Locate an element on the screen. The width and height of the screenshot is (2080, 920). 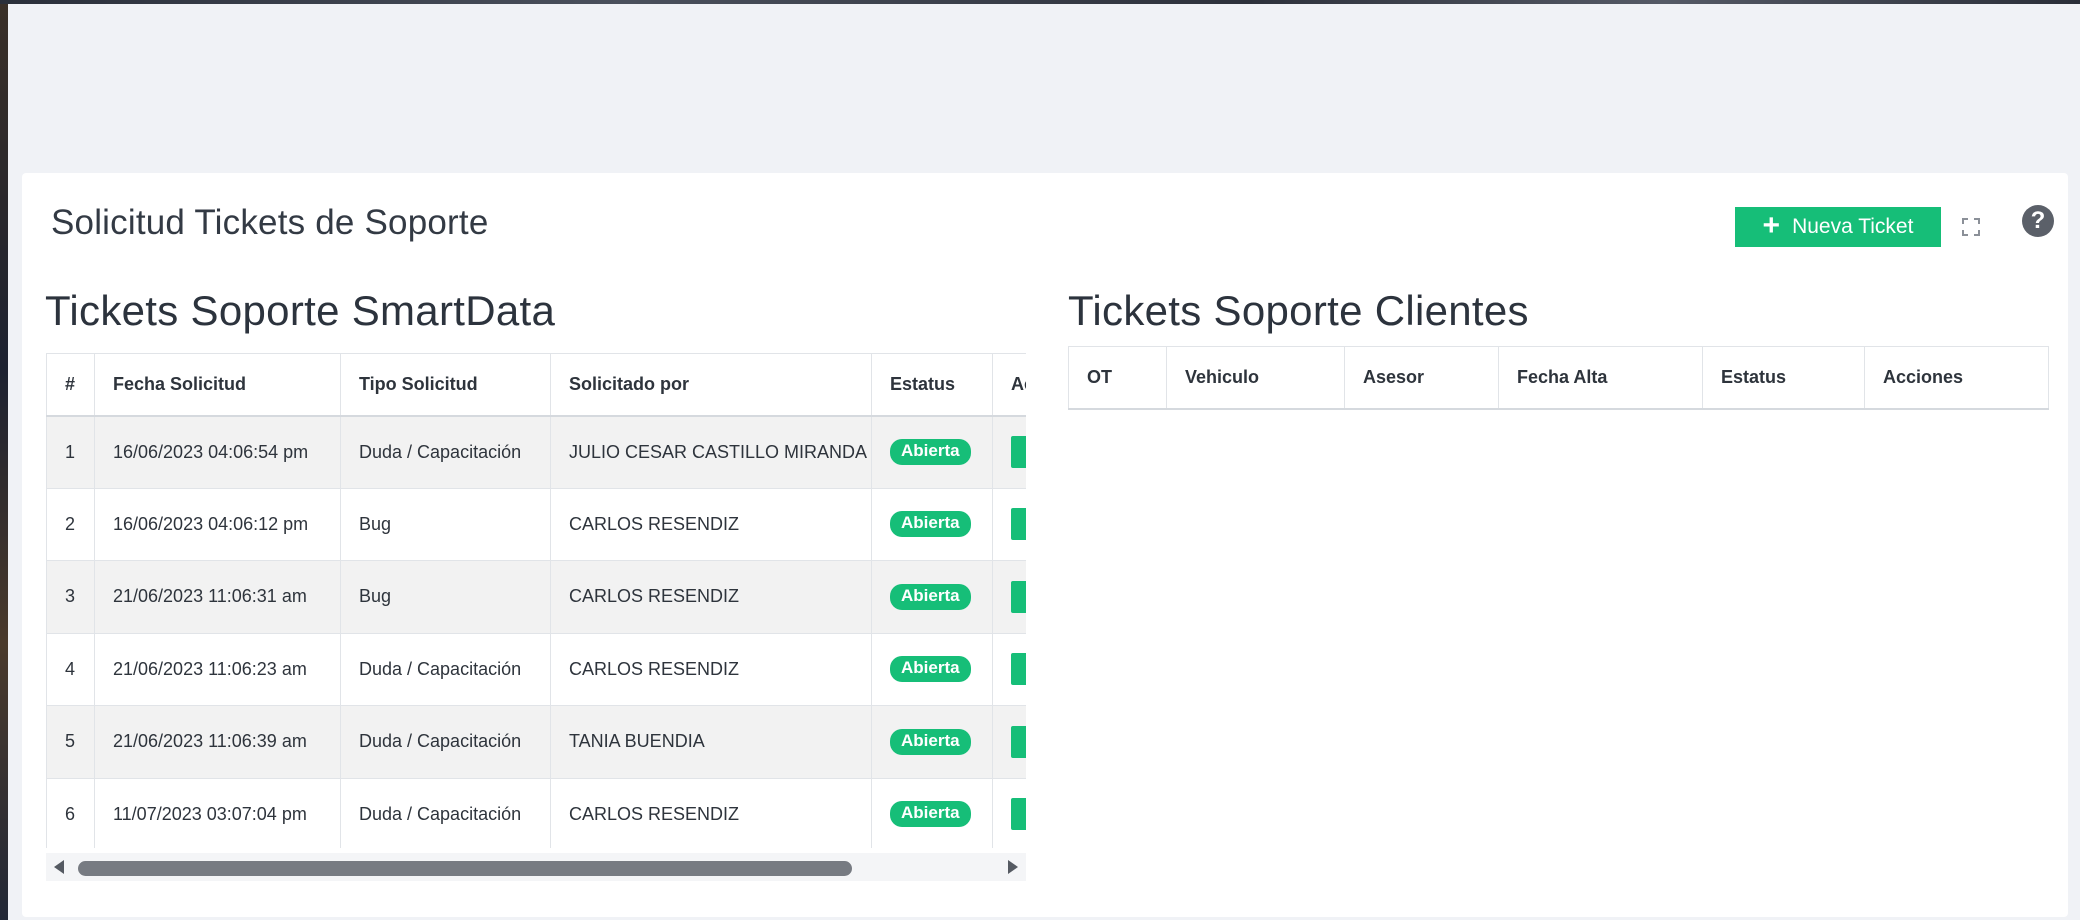
column-header-fecha-solicitud: Fecha Solicitud is located at coordinates (217, 385).